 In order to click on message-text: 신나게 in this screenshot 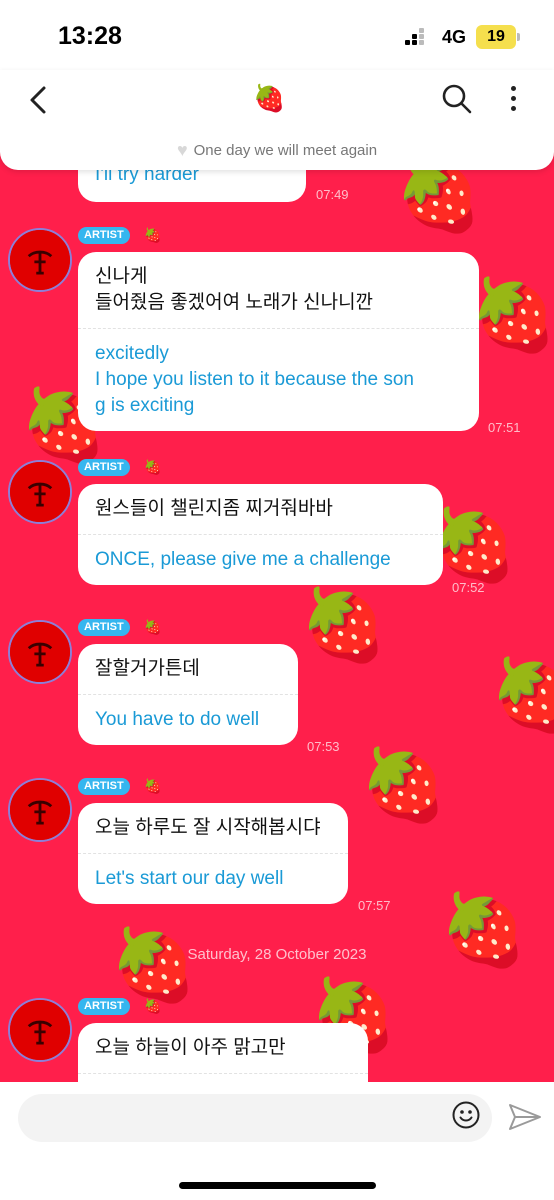, I will do `click(121, 276)`.